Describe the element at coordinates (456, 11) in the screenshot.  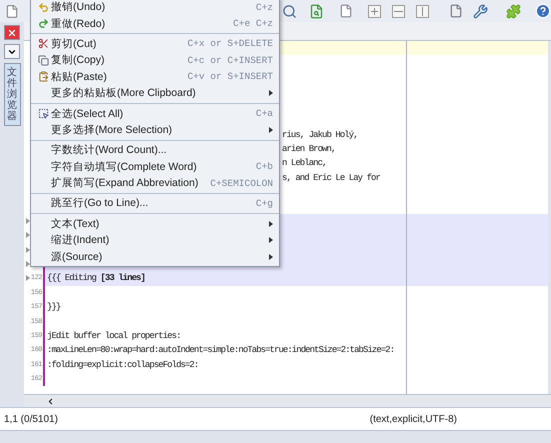
I see `document-icon` at that location.